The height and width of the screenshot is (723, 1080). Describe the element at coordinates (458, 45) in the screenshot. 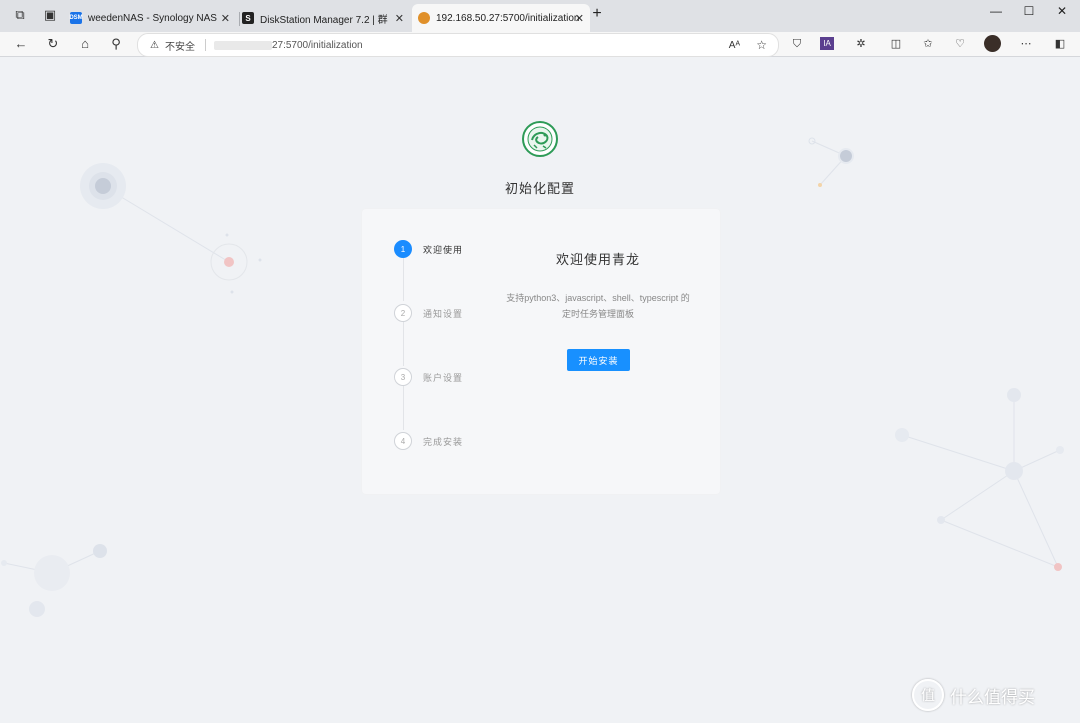

I see `address-bar: ⚠ 不安全 27:5700/initialization Aᴬ ☆` at that location.